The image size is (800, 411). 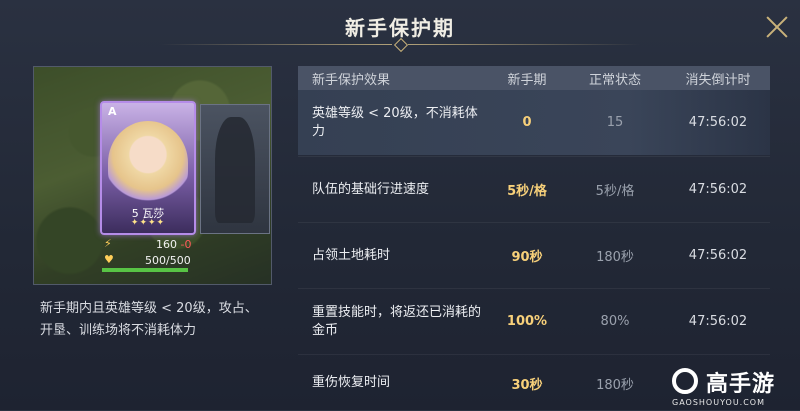 What do you see at coordinates (527, 257) in the screenshot?
I see `newbie-cell: 90秒` at bounding box center [527, 257].